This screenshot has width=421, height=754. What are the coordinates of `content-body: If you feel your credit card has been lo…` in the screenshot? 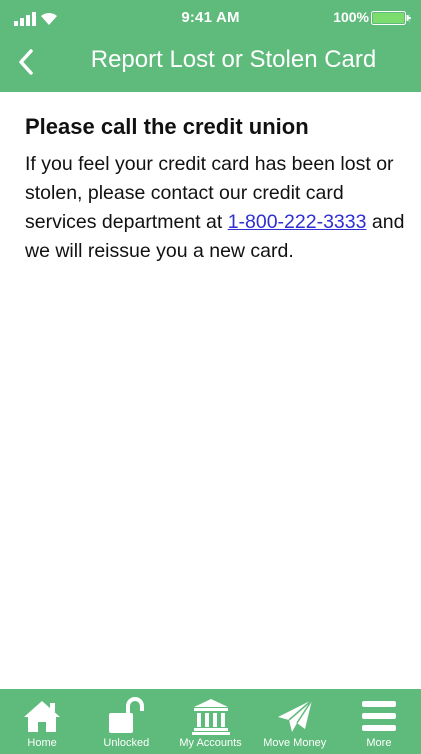 It's located at (217, 208).